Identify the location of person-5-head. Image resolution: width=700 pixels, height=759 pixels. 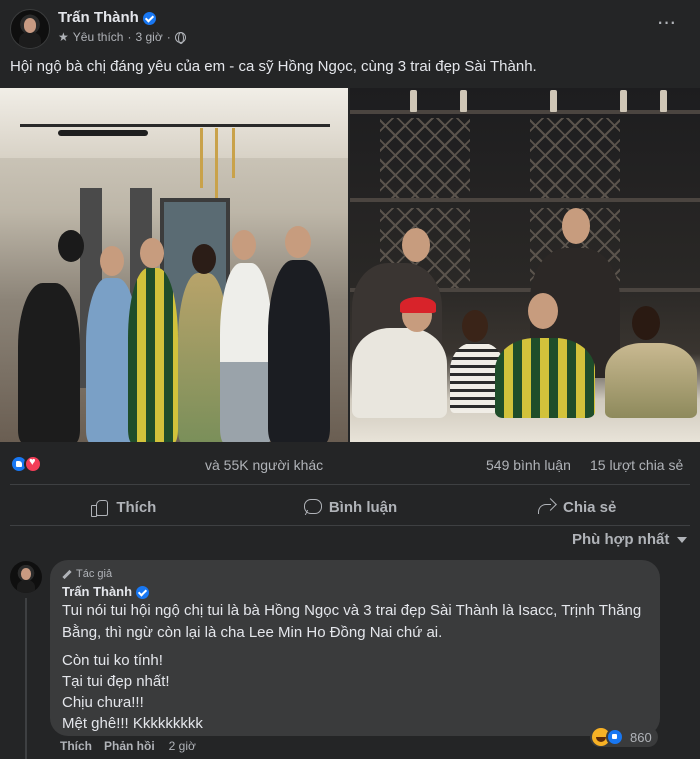
(244, 245).